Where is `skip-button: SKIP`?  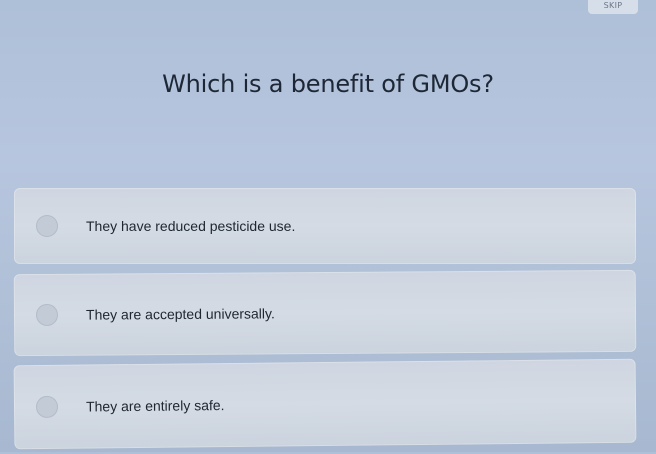 skip-button: SKIP is located at coordinates (613, 7).